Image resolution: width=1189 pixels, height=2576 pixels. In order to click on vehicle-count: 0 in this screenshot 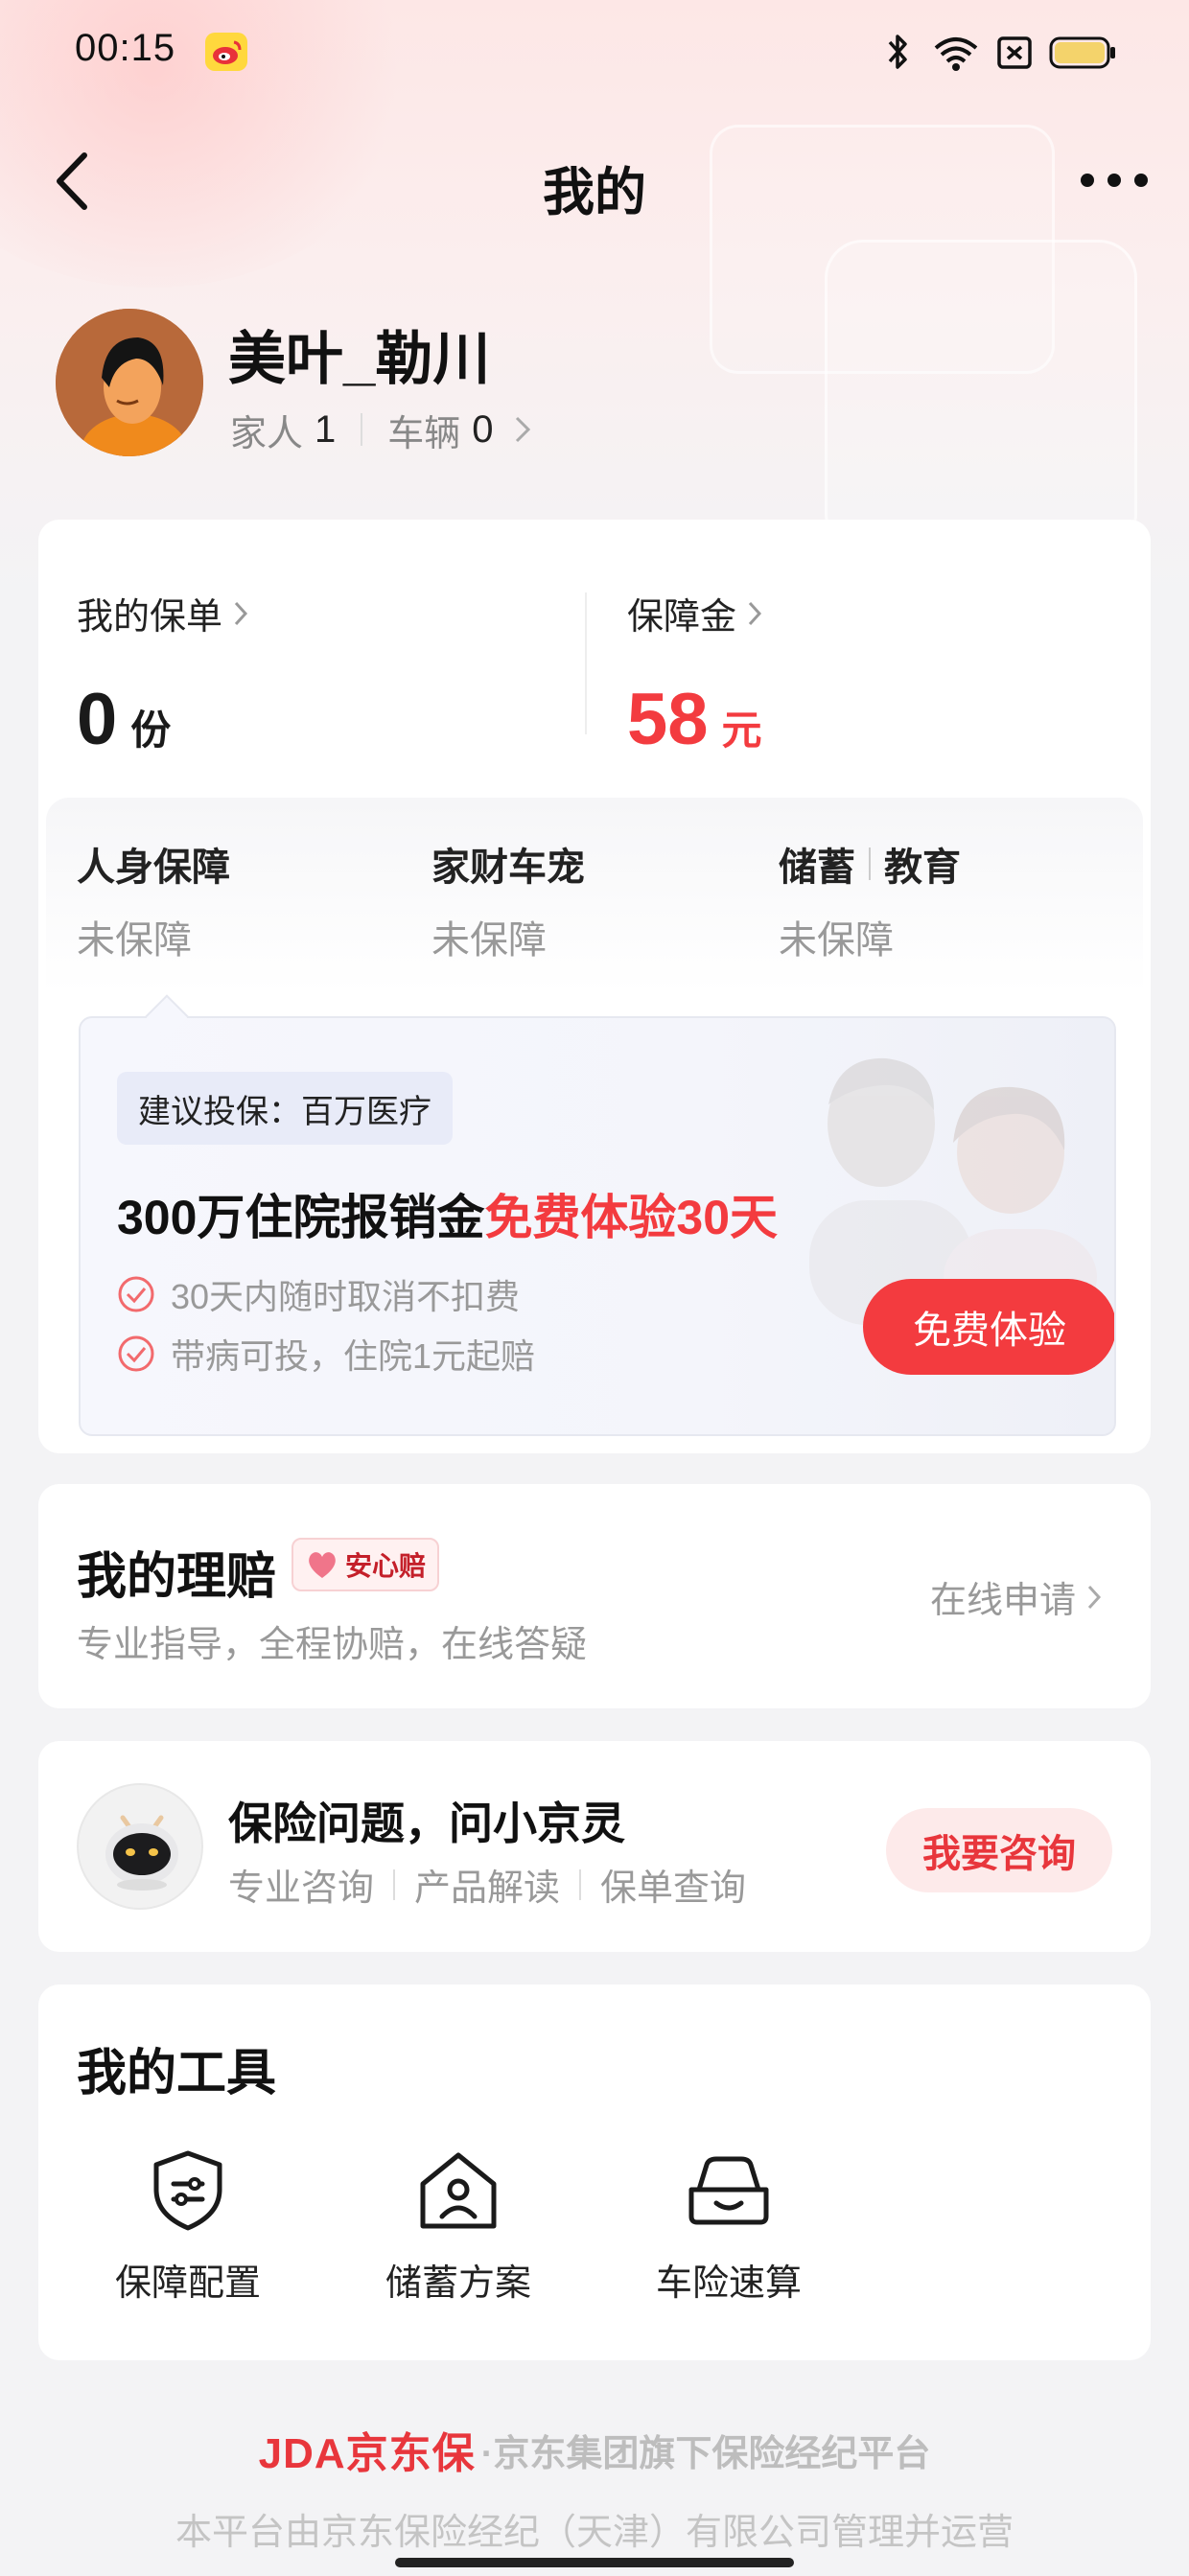, I will do `click(483, 429)`.